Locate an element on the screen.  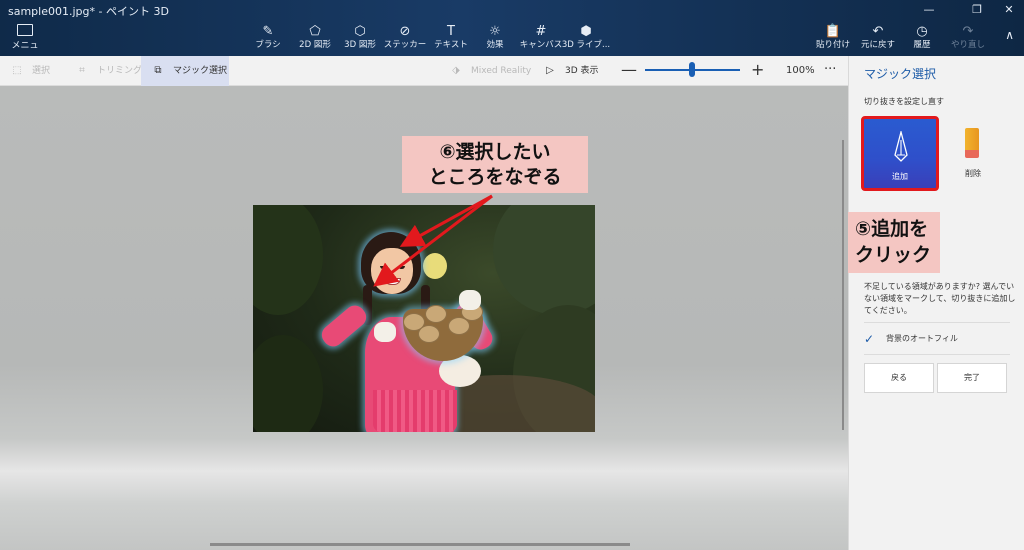
magic-select-tool: ⧉ マジック選択 is located at coordinates (185, 71).